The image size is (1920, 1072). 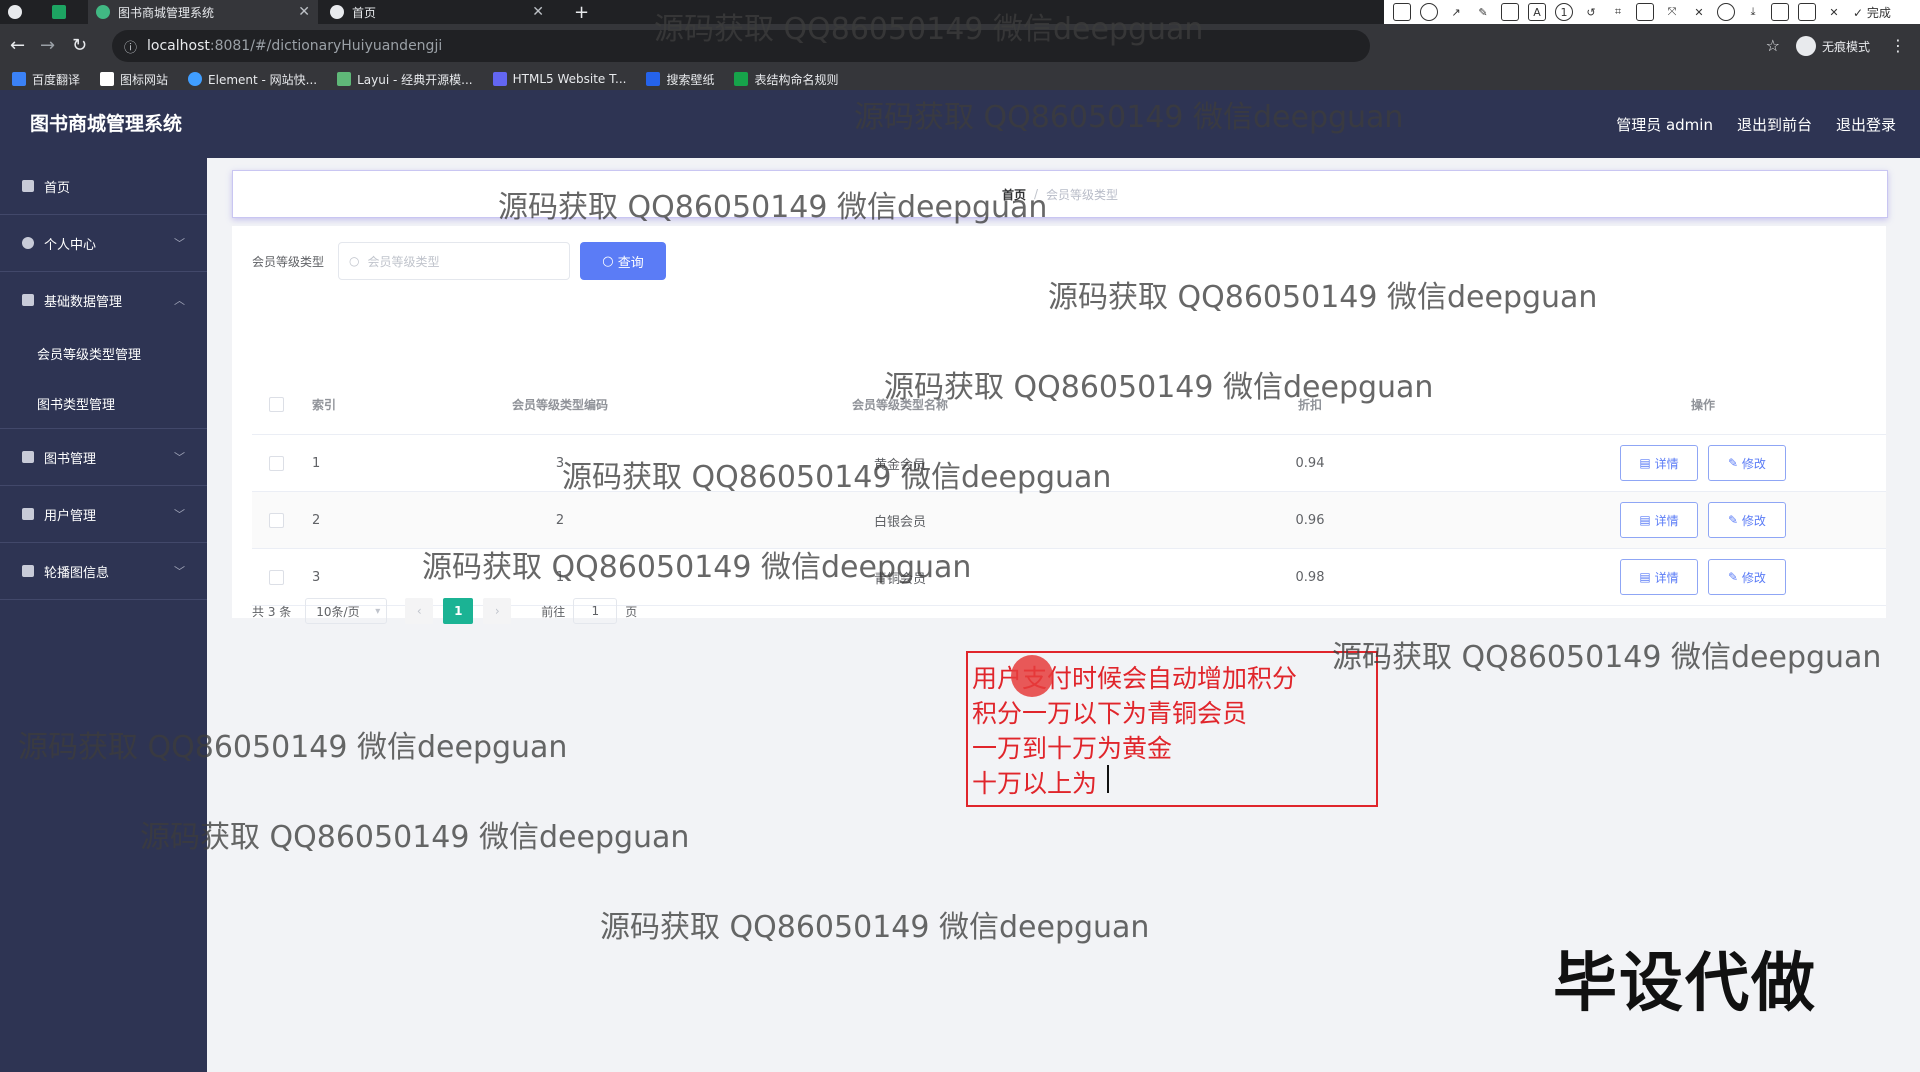 What do you see at coordinates (103, 457) in the screenshot?
I see `sidebar-item-books: 图书管理 ﹀` at bounding box center [103, 457].